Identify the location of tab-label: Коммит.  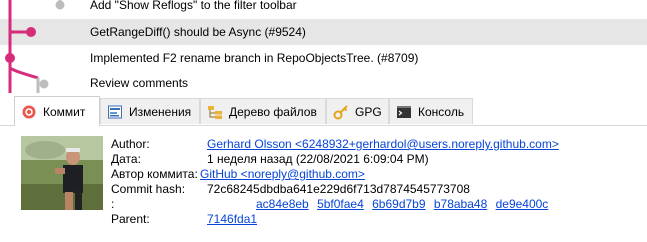
(64, 111).